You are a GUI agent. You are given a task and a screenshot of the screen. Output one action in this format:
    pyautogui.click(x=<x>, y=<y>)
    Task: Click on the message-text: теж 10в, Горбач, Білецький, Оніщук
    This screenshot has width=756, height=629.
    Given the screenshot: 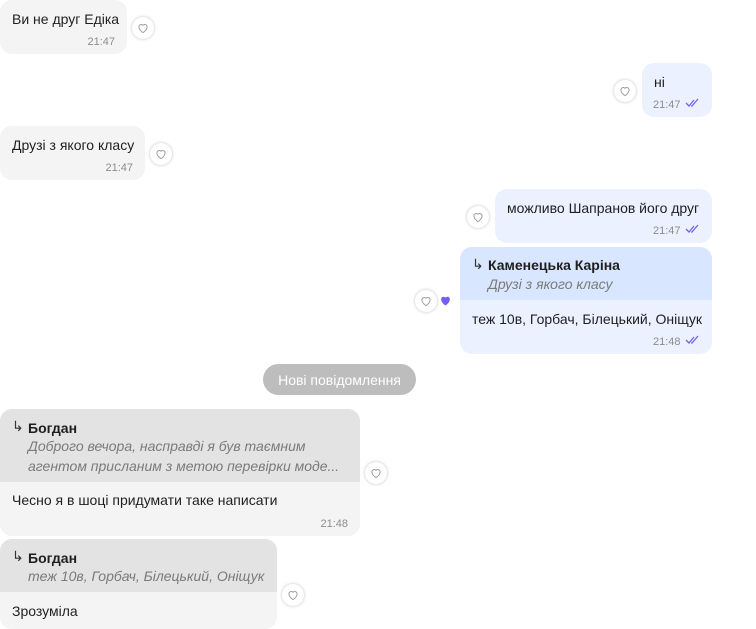 What is the action you would take?
    pyautogui.click(x=587, y=319)
    